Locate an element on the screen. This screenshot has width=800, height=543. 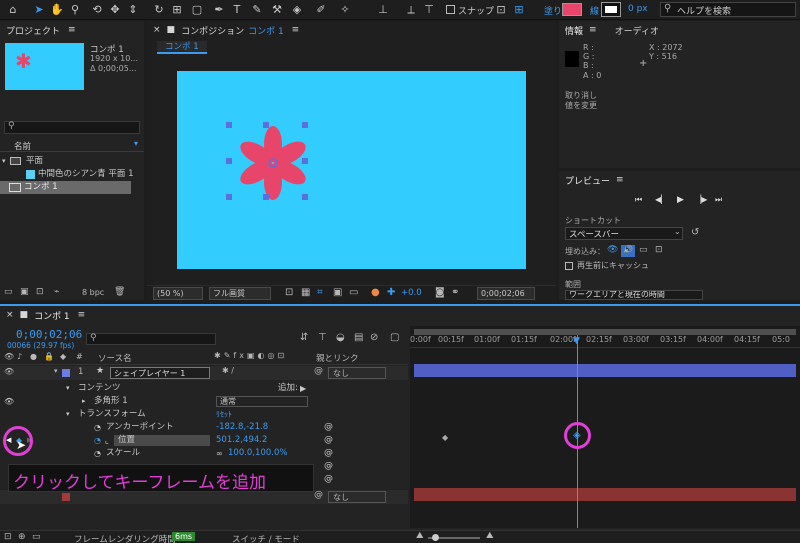
audio-visibility-icon: ♪ is located at coordinates (19, 356).